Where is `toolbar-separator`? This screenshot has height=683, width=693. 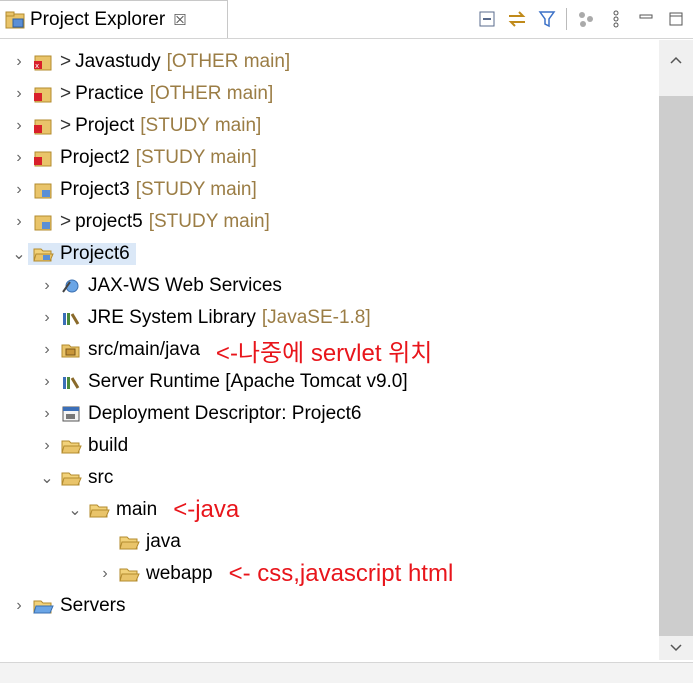 toolbar-separator is located at coordinates (566, 19).